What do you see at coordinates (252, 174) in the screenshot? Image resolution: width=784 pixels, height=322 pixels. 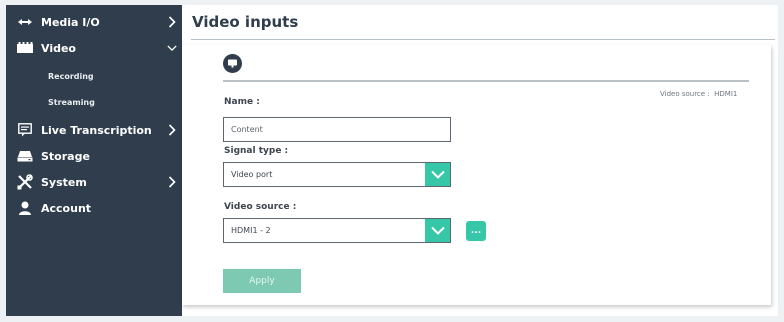 I see `signal-type-value: Video port` at bounding box center [252, 174].